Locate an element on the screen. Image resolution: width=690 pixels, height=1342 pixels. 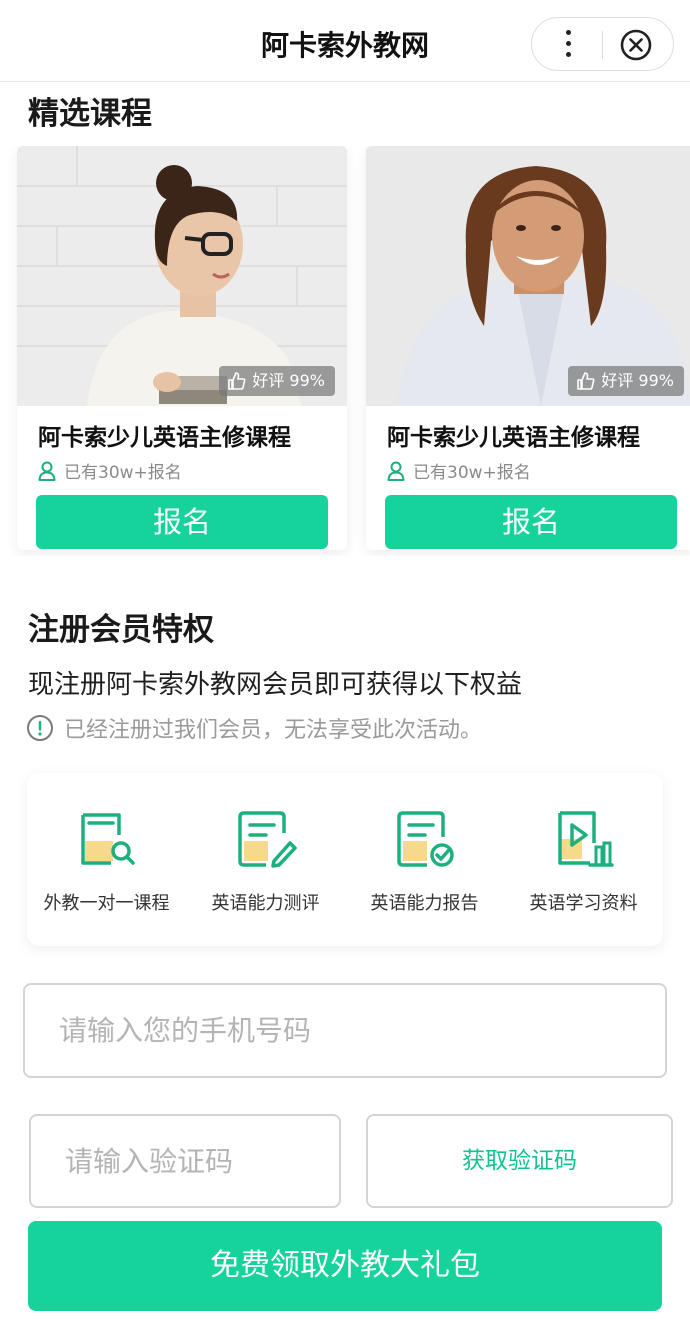
verification-code-input is located at coordinates (185, 1161).